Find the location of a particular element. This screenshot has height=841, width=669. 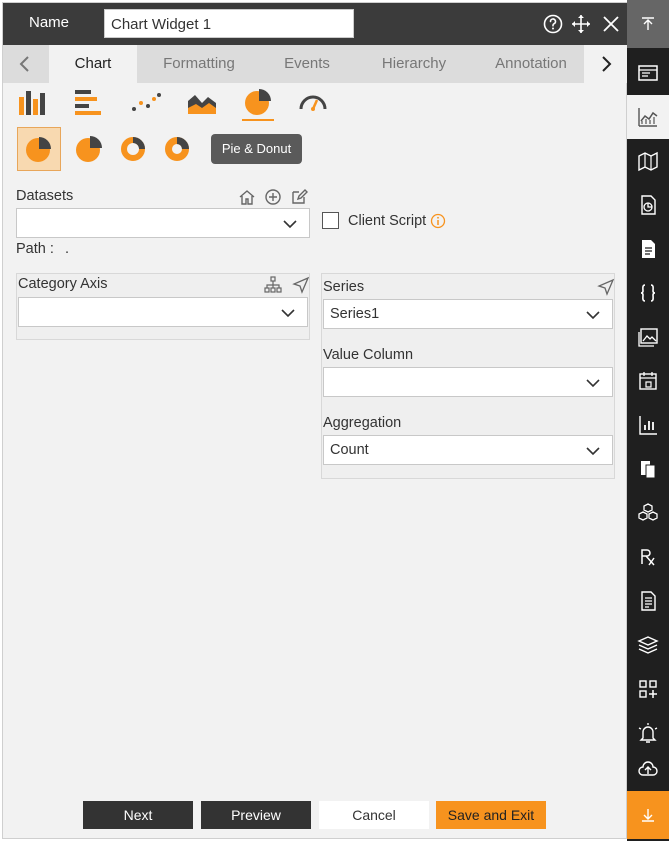

exploded-pie-icon is located at coordinates (89, 149).